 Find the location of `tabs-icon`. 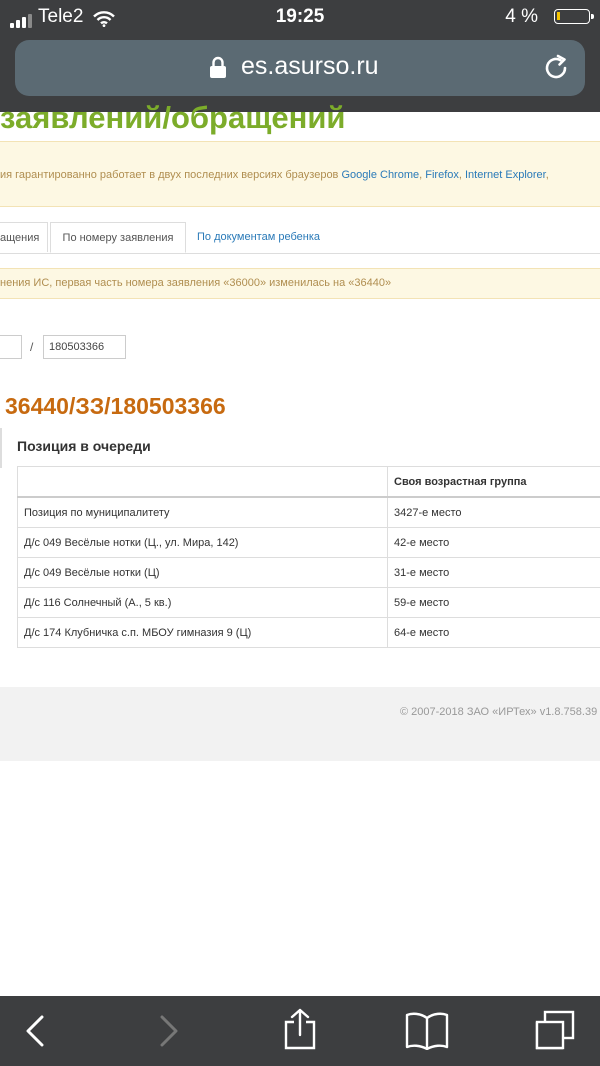

tabs-icon is located at coordinates (555, 1030).